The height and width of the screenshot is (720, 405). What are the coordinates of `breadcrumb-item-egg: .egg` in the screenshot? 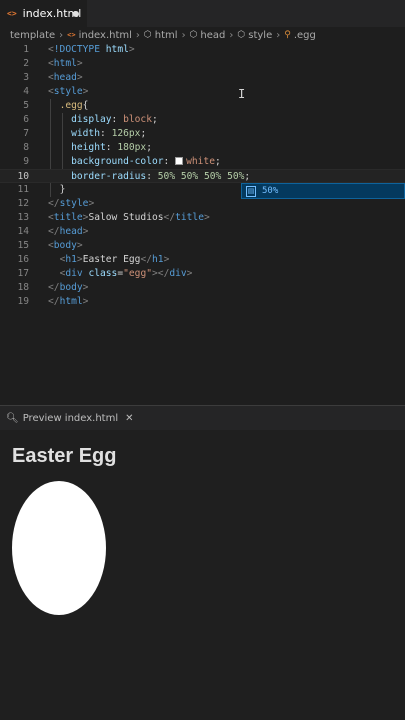 It's located at (305, 35).